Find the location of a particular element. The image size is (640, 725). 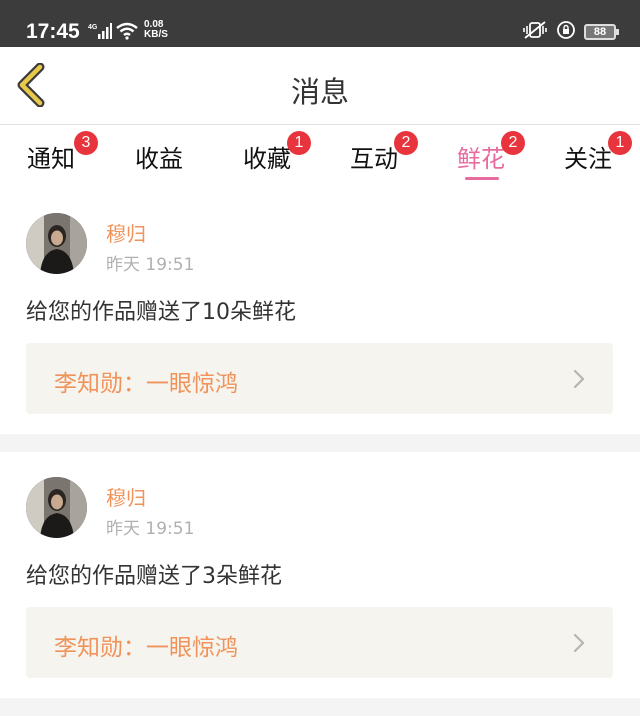

tab-notifications: 通知 3 is located at coordinates (60, 152).